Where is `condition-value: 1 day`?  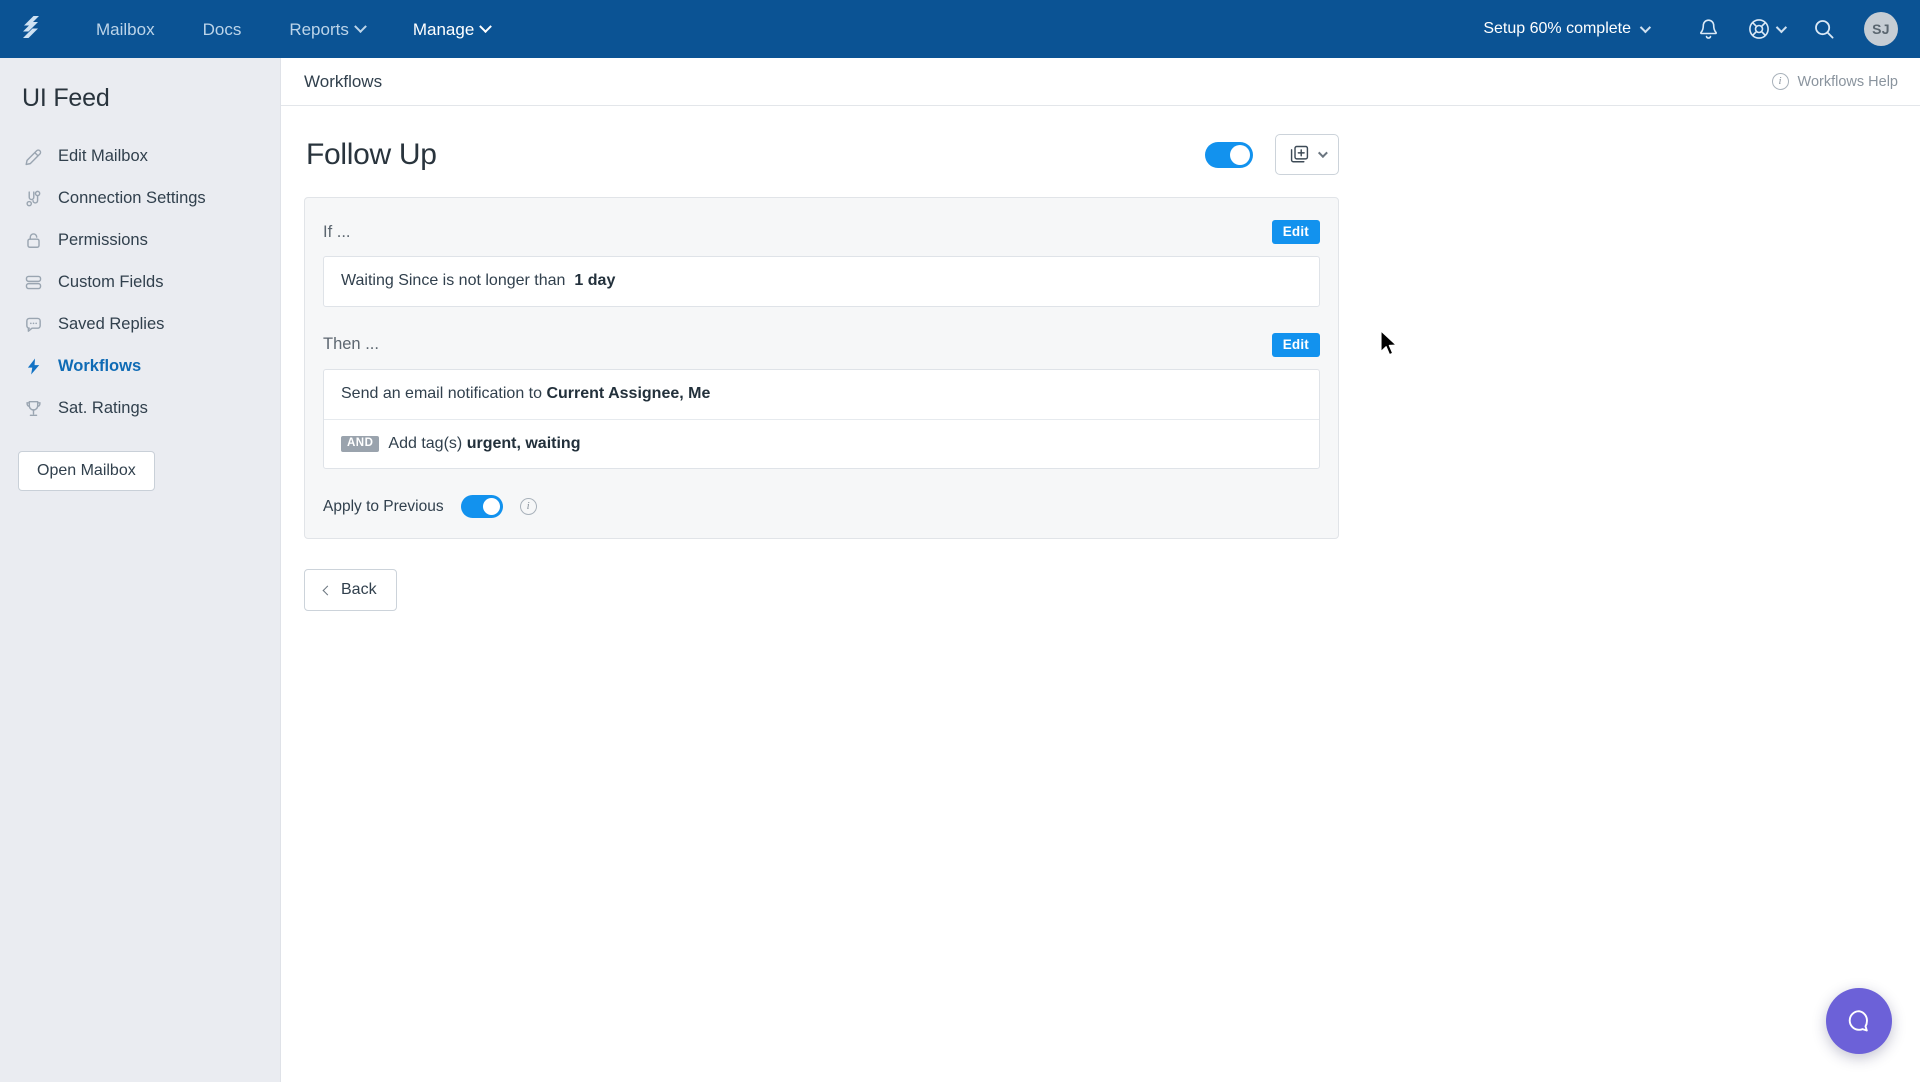
condition-value: 1 day is located at coordinates (595, 280).